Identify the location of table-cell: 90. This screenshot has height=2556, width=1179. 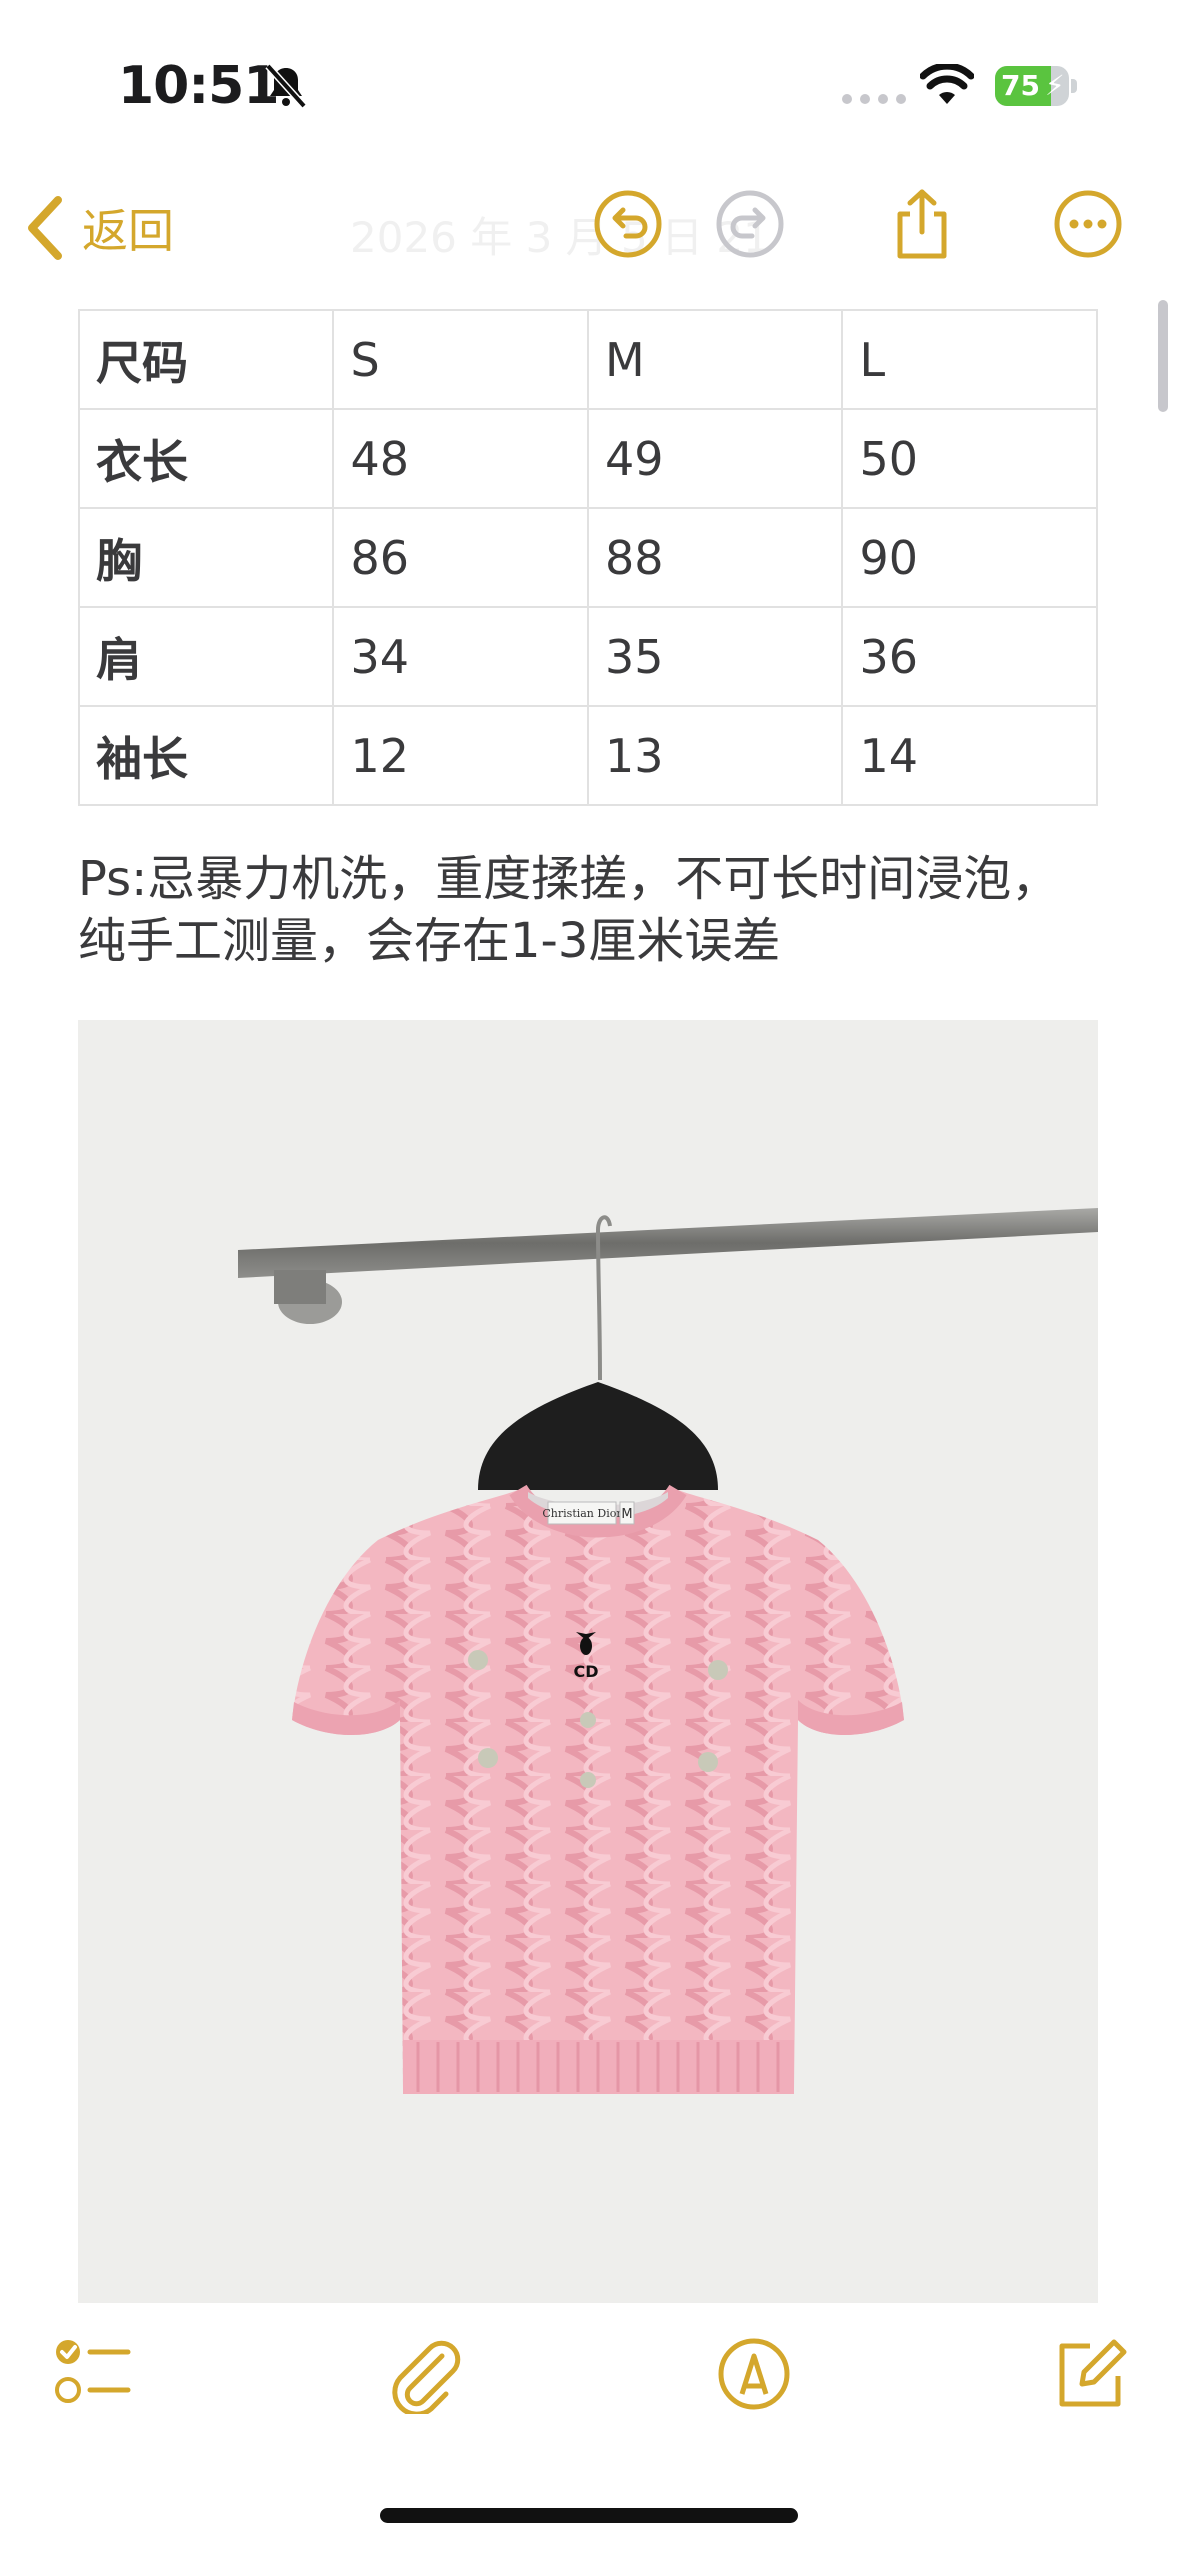
(969, 557).